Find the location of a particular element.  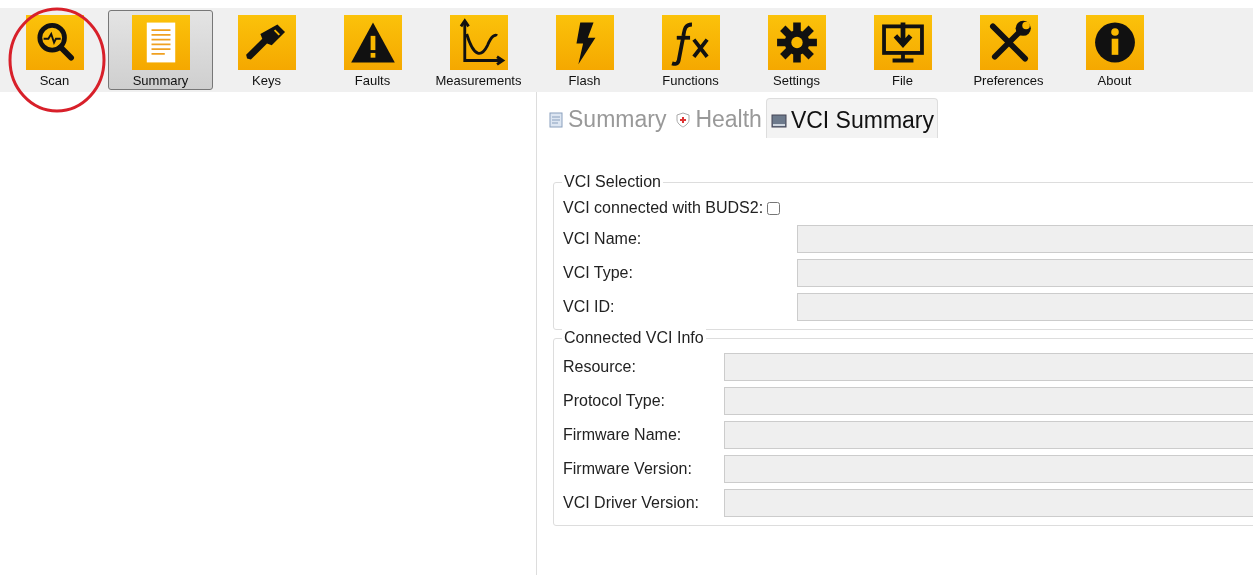

toolbar-button: Functions is located at coordinates (690, 50).